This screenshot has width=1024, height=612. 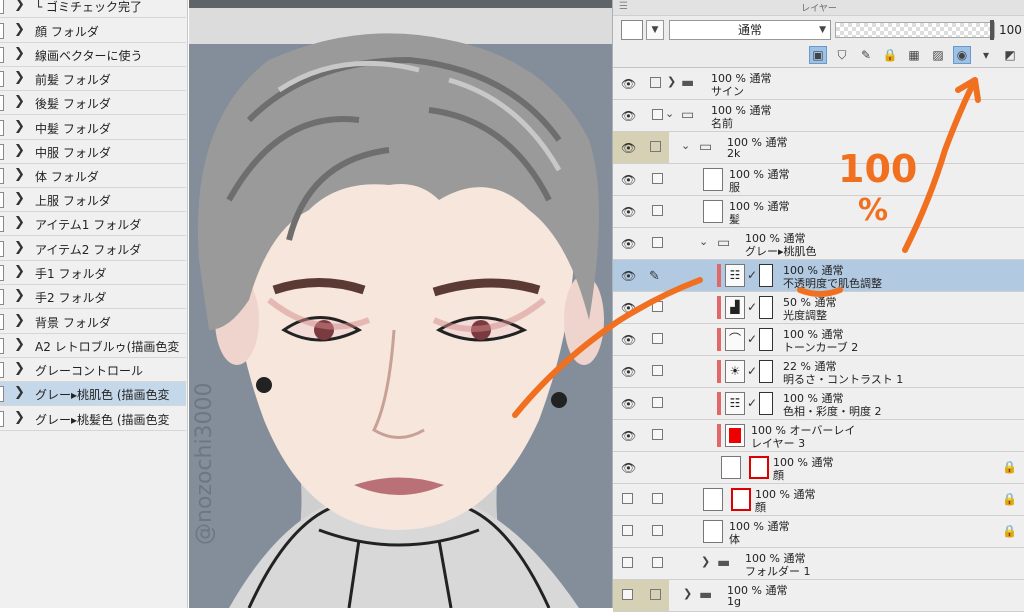 What do you see at coordinates (938, 55) in the screenshot?
I see `mask-icon: ▨` at bounding box center [938, 55].